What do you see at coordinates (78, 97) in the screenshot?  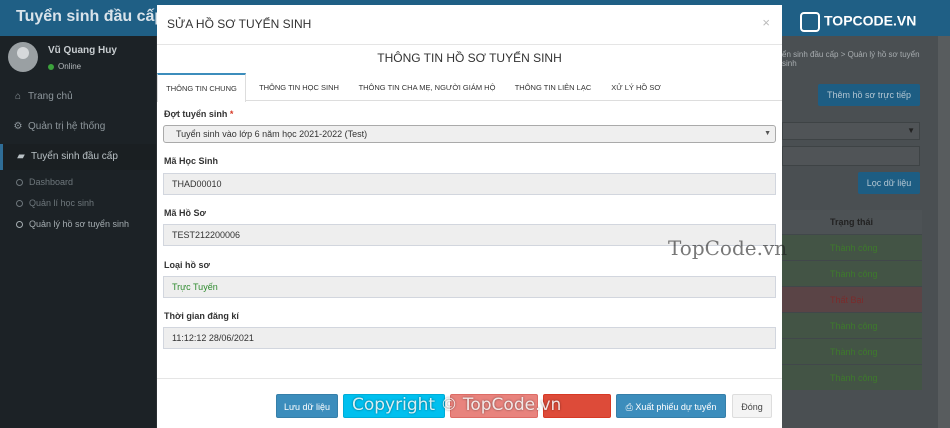 I see `sidebar-item-home: ⌂ Trang chủ` at bounding box center [78, 97].